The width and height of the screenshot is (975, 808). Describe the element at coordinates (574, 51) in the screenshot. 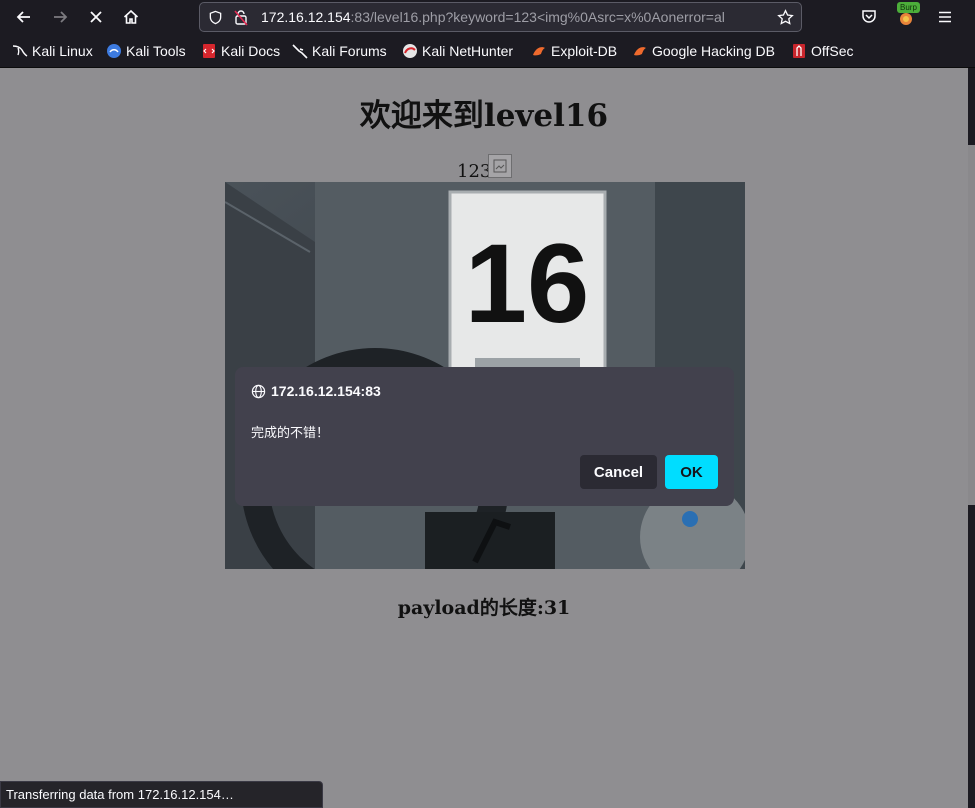

I see `bookmark-exploit-db: Exploit-DB` at that location.